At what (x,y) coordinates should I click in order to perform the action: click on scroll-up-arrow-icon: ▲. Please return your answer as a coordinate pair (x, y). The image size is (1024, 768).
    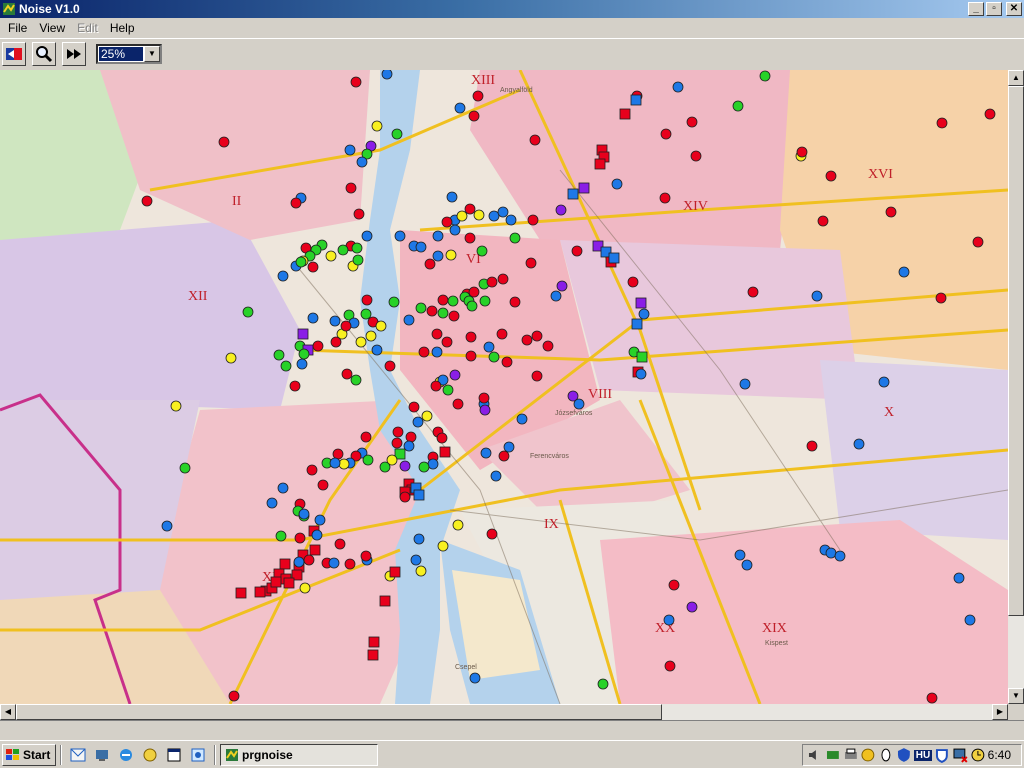
    Looking at the image, I should click on (1016, 78).